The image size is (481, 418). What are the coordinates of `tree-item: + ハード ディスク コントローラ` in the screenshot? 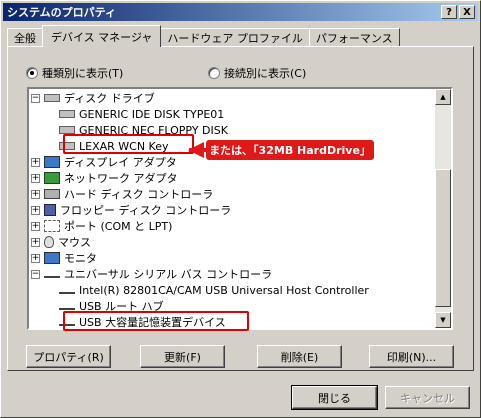 It's located at (122, 194).